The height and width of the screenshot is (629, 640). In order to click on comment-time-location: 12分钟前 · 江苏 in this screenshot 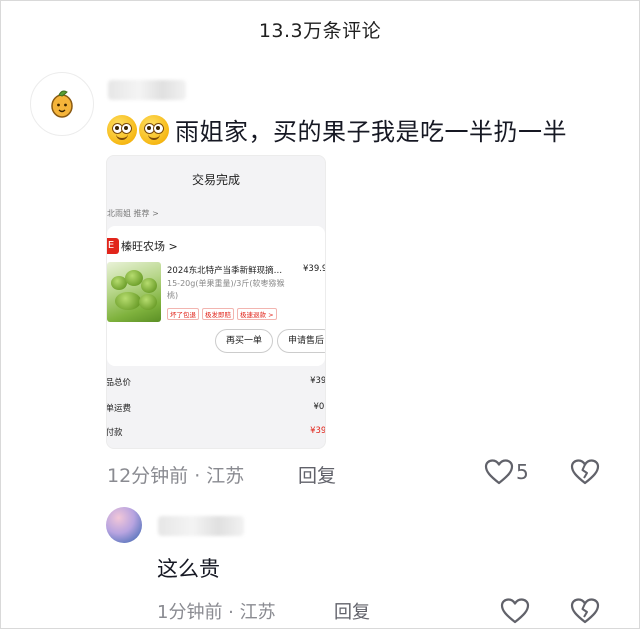, I will do `click(176, 476)`.